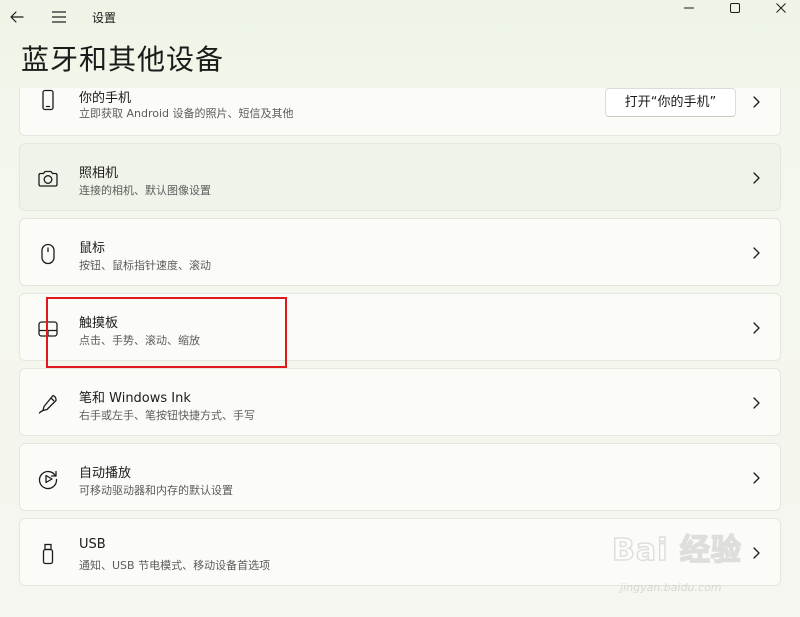  Describe the element at coordinates (48, 178) in the screenshot. I see `camera-icon` at that location.